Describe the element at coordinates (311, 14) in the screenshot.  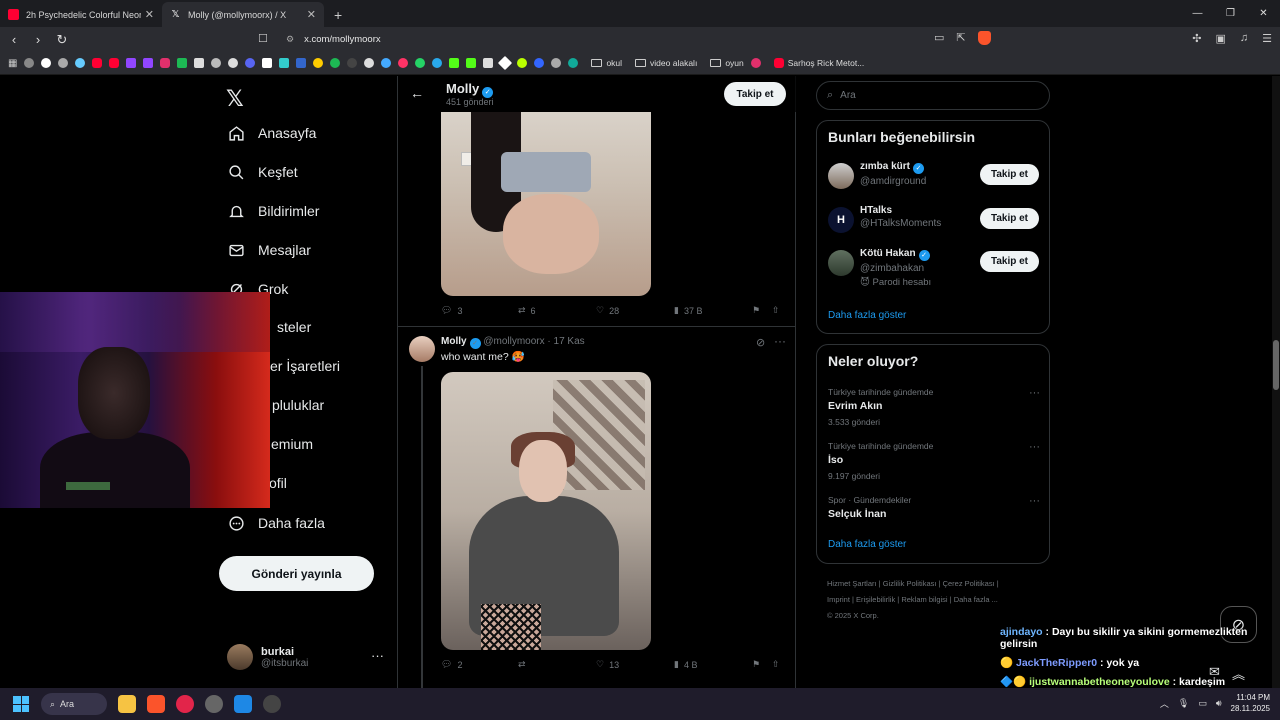
I see `close-tab-icon: ✕` at that location.